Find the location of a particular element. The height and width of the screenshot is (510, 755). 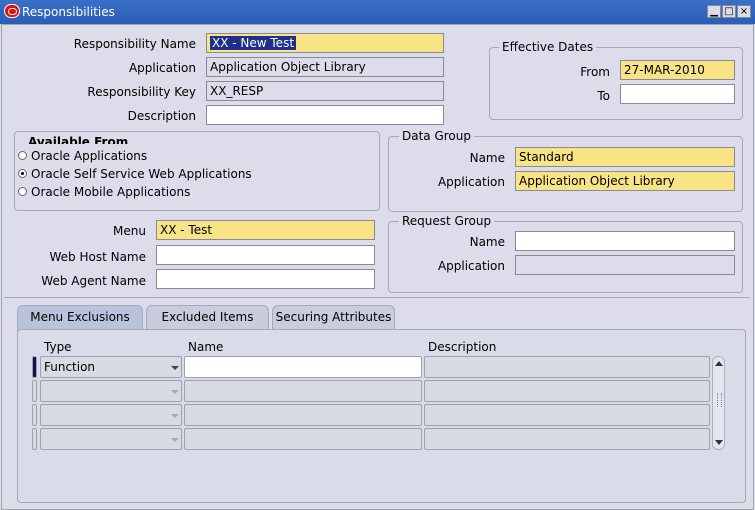

request-group-name-field is located at coordinates (625, 241).